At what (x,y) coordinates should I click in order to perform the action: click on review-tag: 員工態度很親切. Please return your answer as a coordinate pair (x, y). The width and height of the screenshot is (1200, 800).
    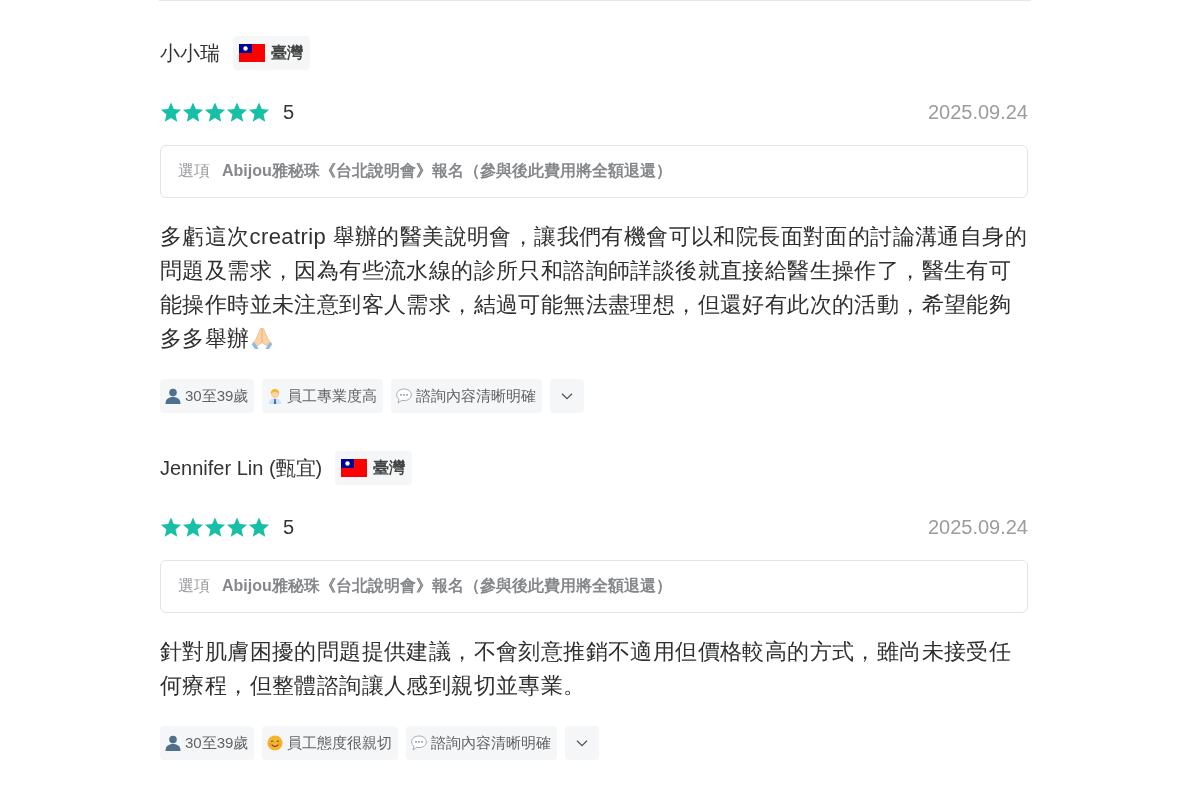
    Looking at the image, I should click on (330, 743).